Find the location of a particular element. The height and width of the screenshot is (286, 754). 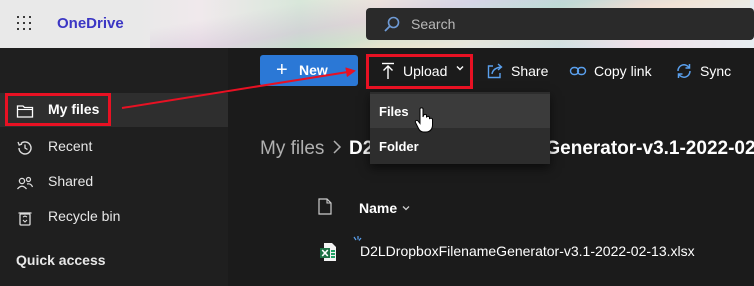

share-button-label: Share is located at coordinates (530, 71).